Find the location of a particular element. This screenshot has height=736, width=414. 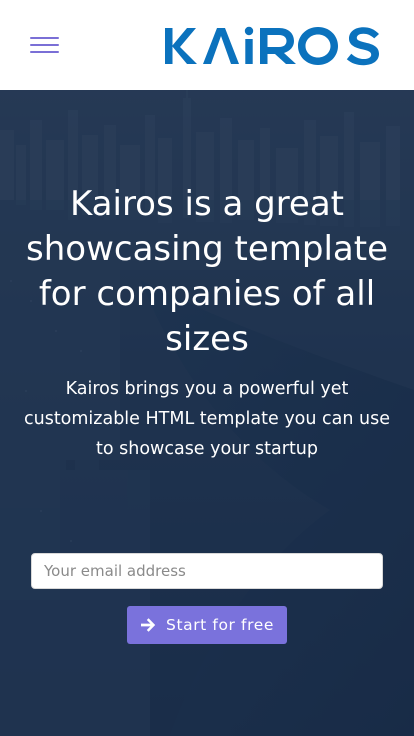

hamburger-menu-icon is located at coordinates (44, 38).